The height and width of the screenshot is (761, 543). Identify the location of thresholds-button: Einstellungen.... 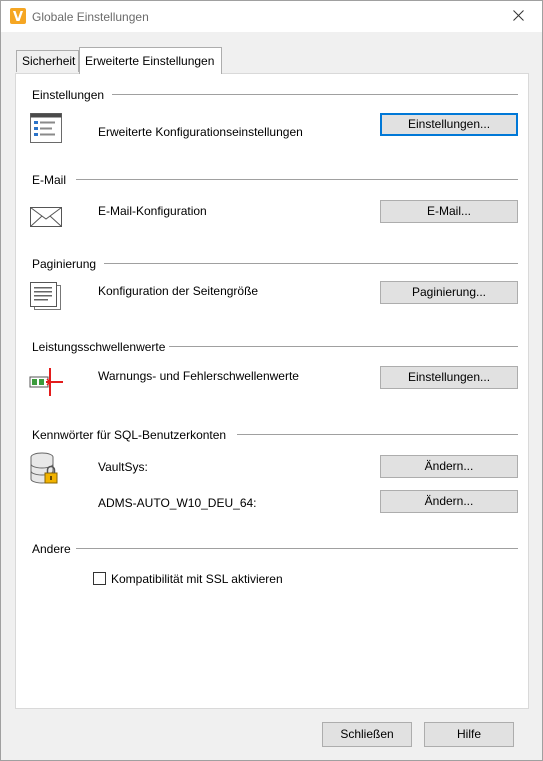
(449, 377).